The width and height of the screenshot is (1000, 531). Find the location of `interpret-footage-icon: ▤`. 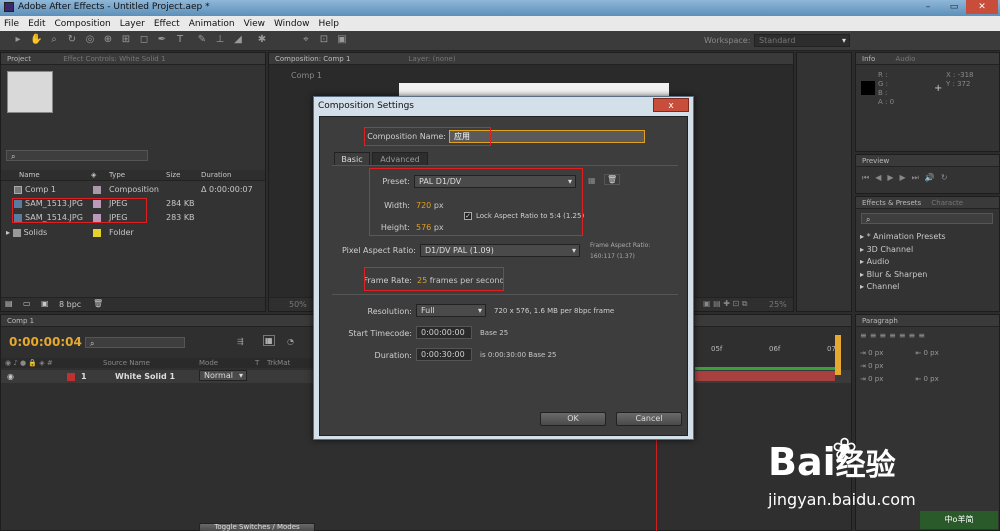

interpret-footage-icon: ▤ is located at coordinates (9, 303).